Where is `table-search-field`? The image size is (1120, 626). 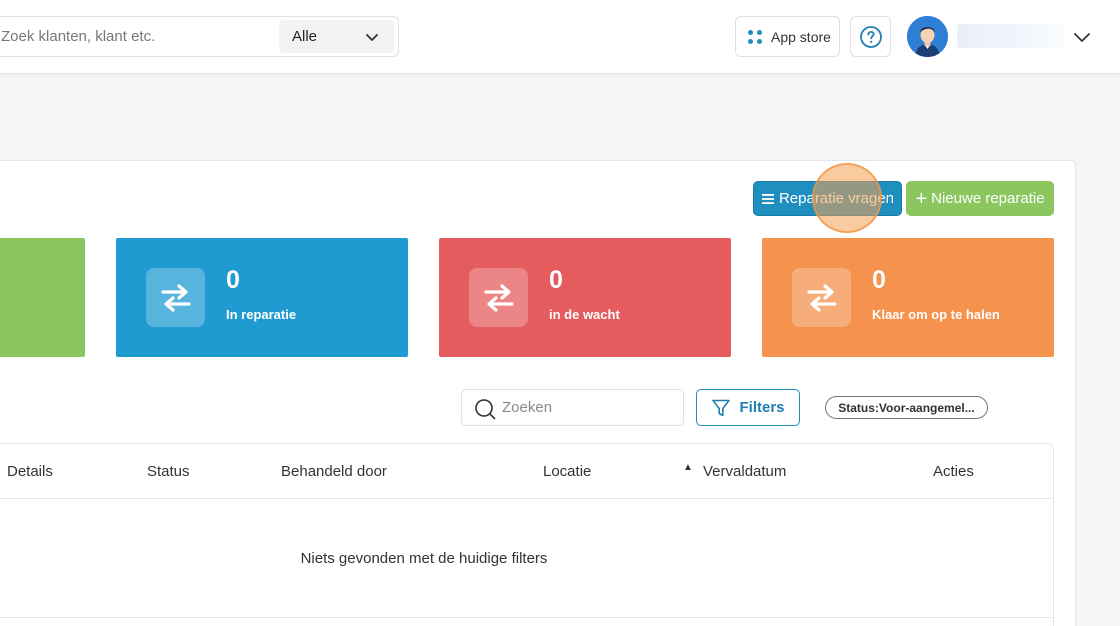 table-search-field is located at coordinates (572, 407).